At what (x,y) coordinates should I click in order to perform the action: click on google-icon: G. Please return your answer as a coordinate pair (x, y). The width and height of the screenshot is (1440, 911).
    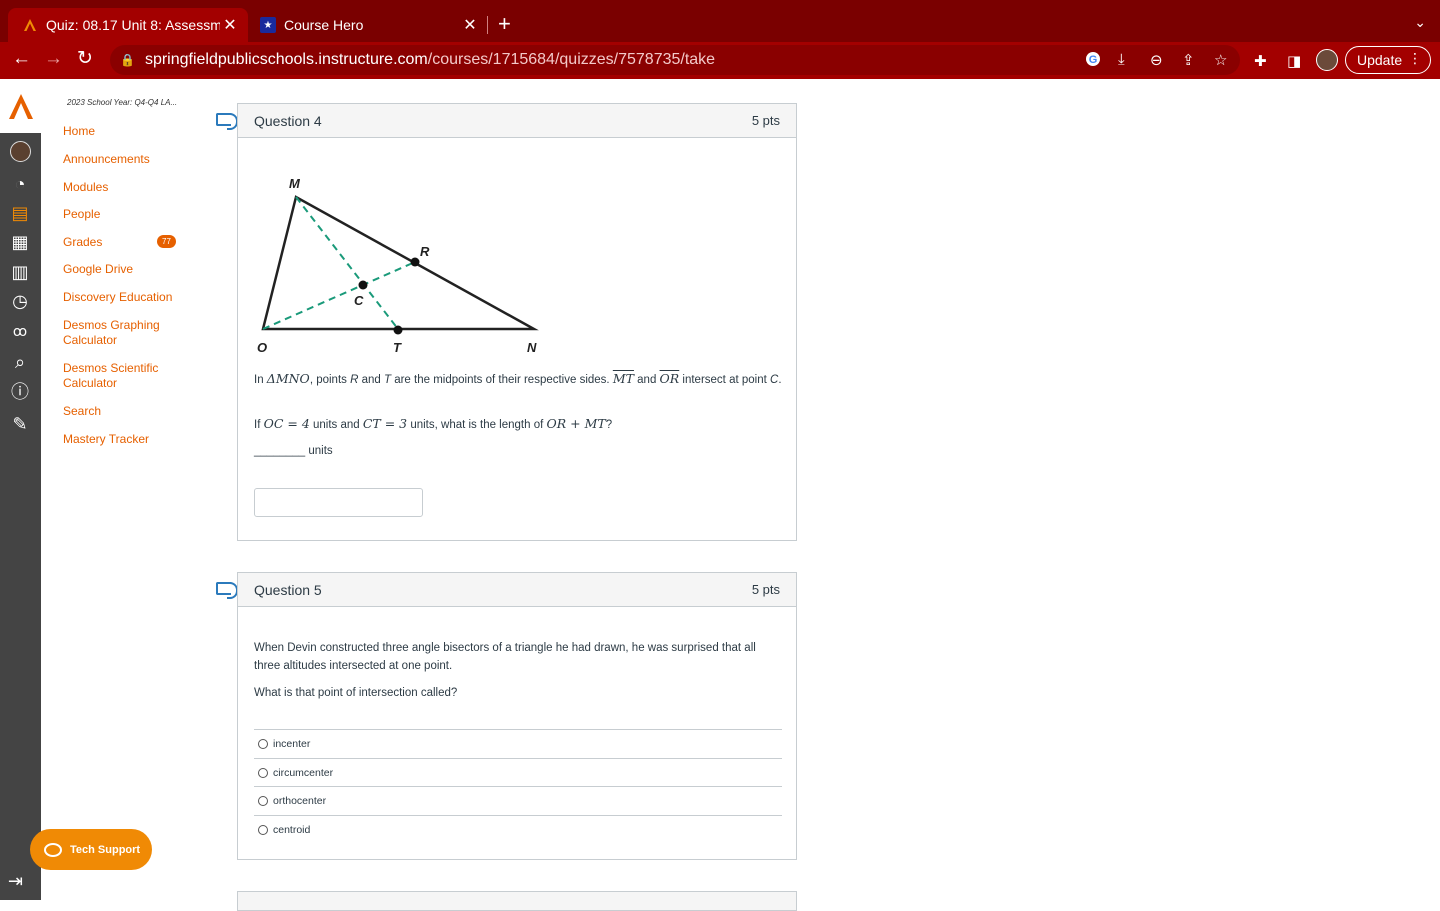
    Looking at the image, I should click on (1093, 61).